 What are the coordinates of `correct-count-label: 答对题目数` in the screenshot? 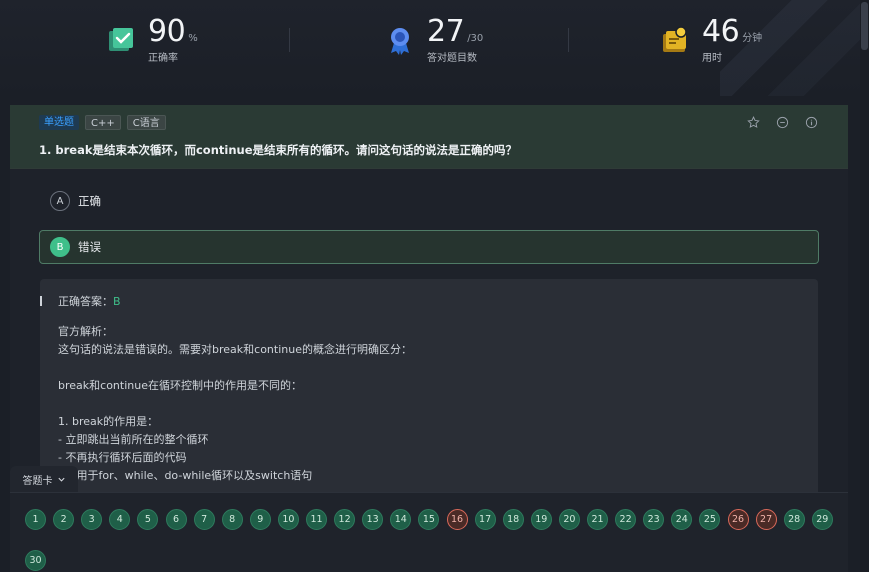 It's located at (452, 58).